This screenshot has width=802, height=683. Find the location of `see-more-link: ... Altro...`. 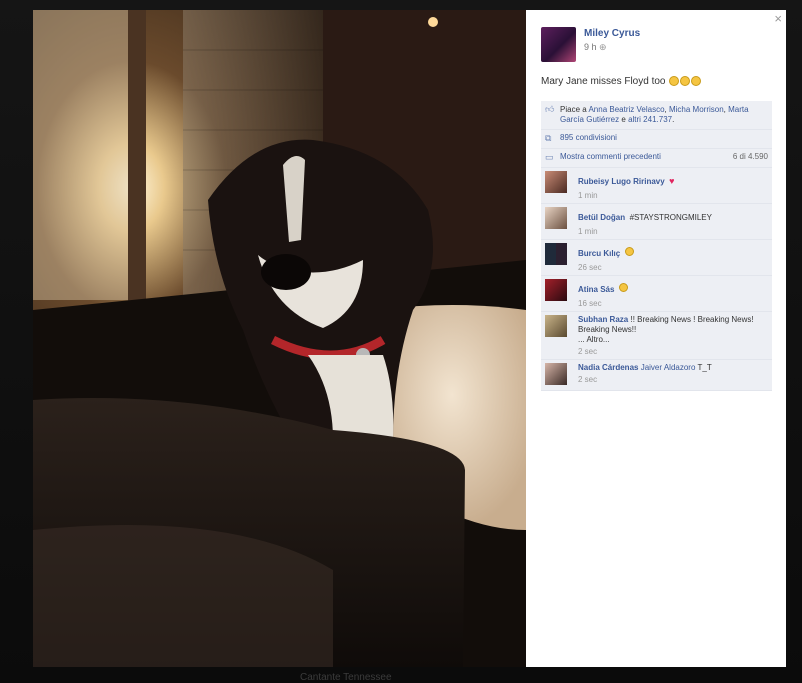

see-more-link: ... Altro... is located at coordinates (673, 340).